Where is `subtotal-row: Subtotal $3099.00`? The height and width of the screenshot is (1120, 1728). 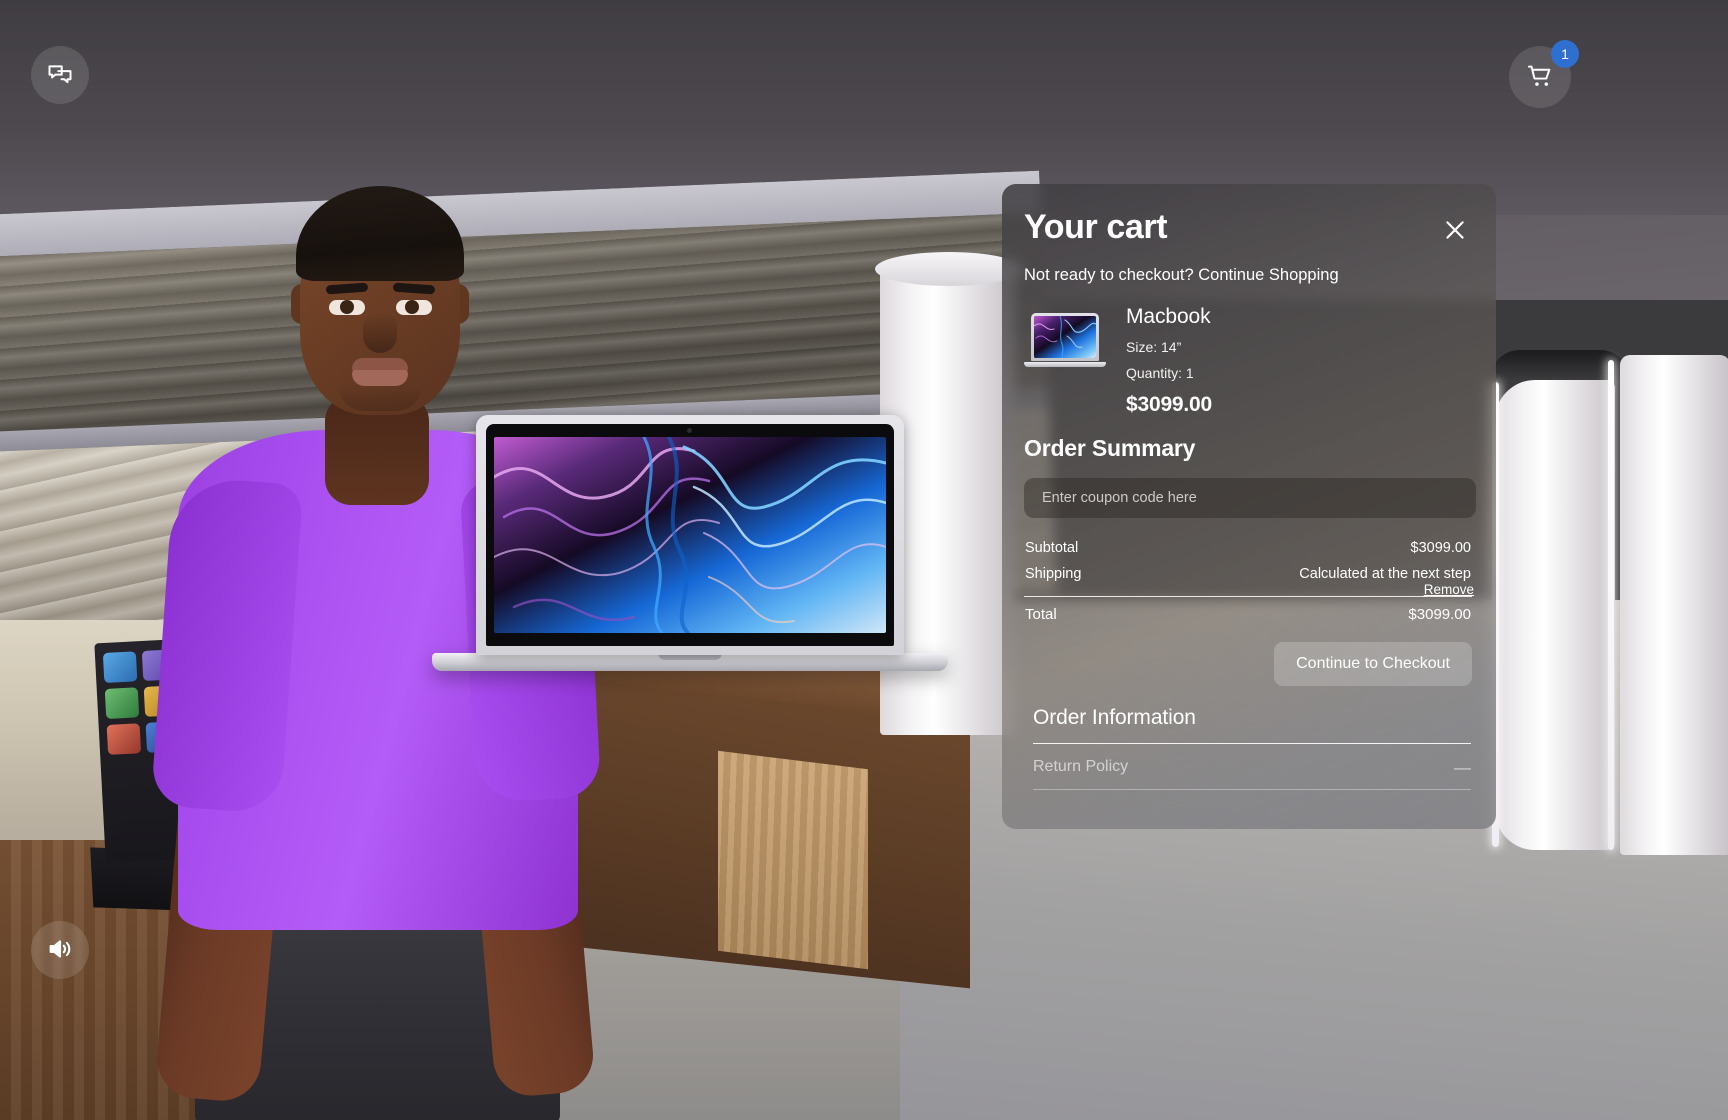
subtotal-row: Subtotal $3099.00 is located at coordinates (1248, 548).